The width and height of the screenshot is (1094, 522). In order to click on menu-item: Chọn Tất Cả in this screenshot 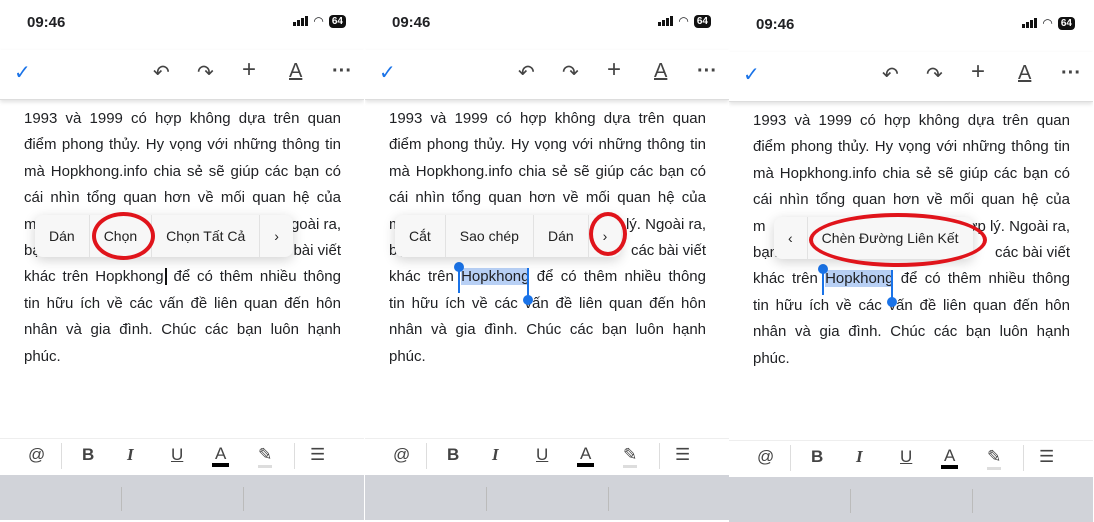, I will do `click(206, 236)`.